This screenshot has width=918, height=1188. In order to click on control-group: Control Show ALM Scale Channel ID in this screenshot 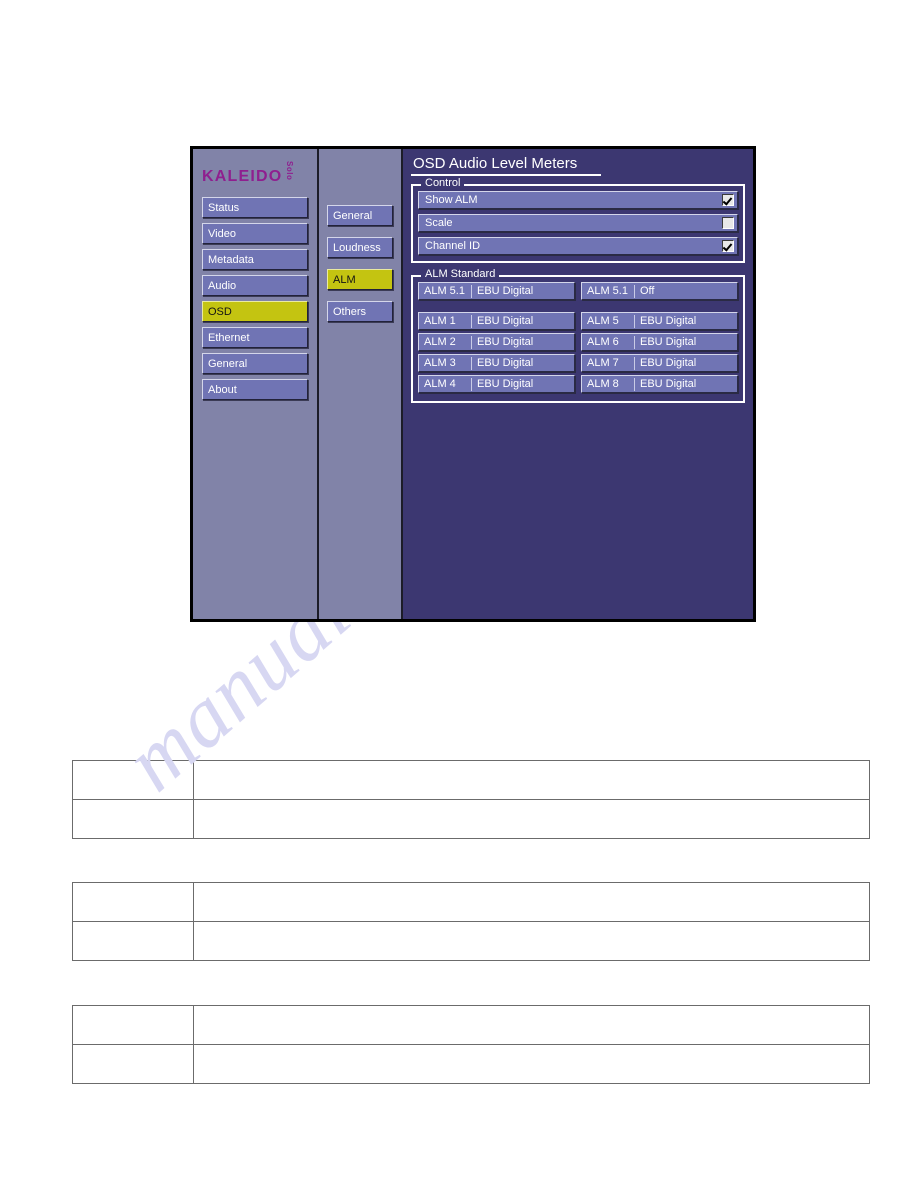, I will do `click(578, 220)`.